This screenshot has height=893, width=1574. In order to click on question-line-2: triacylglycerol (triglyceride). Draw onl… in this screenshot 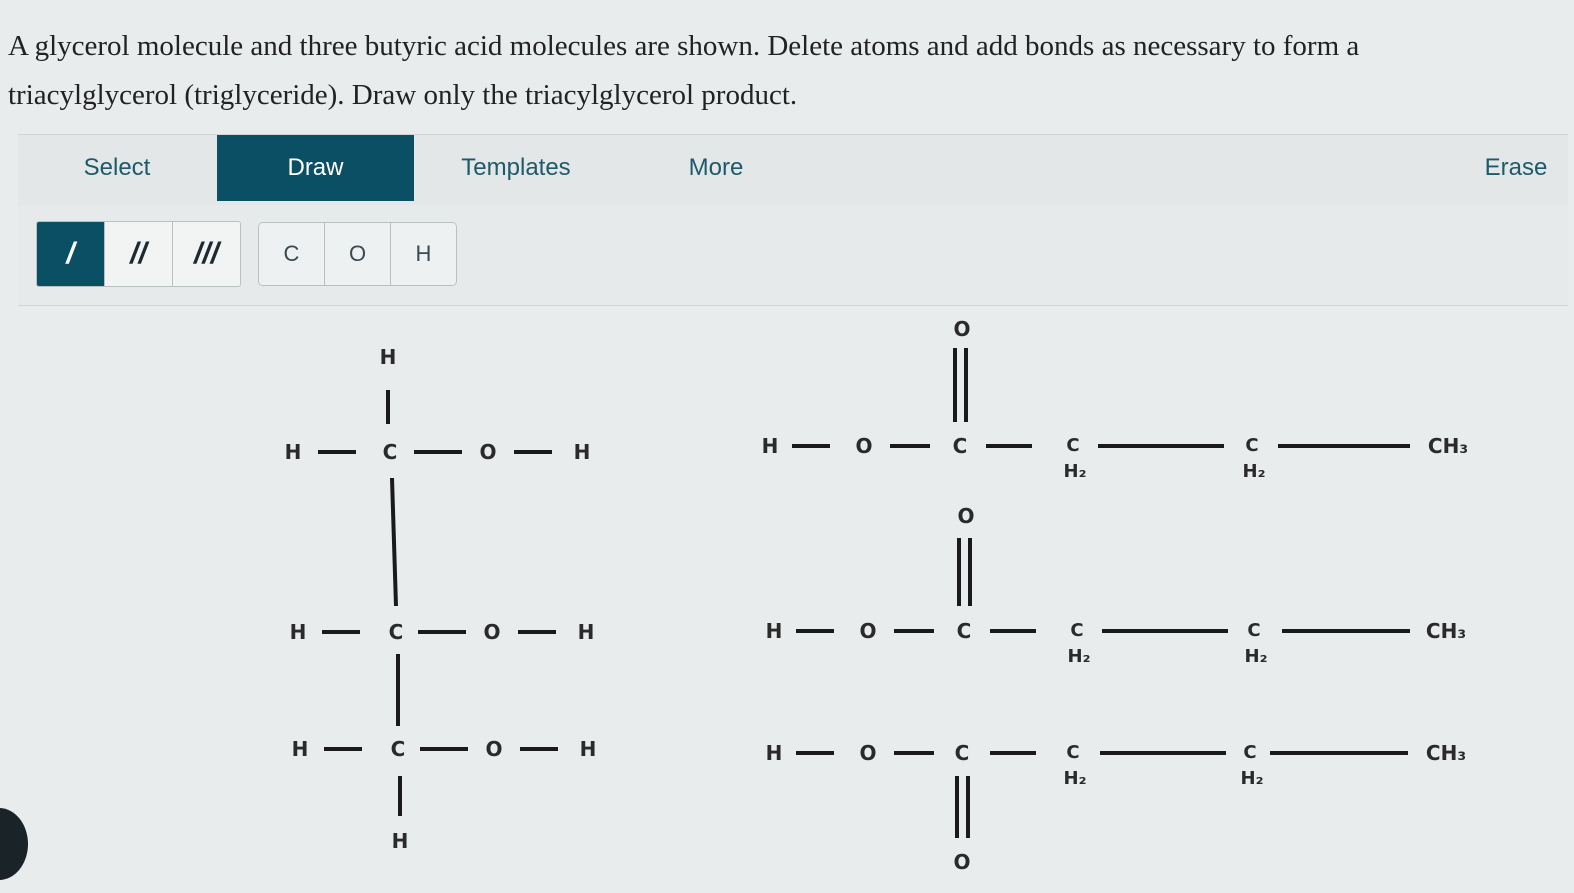, I will do `click(403, 95)`.